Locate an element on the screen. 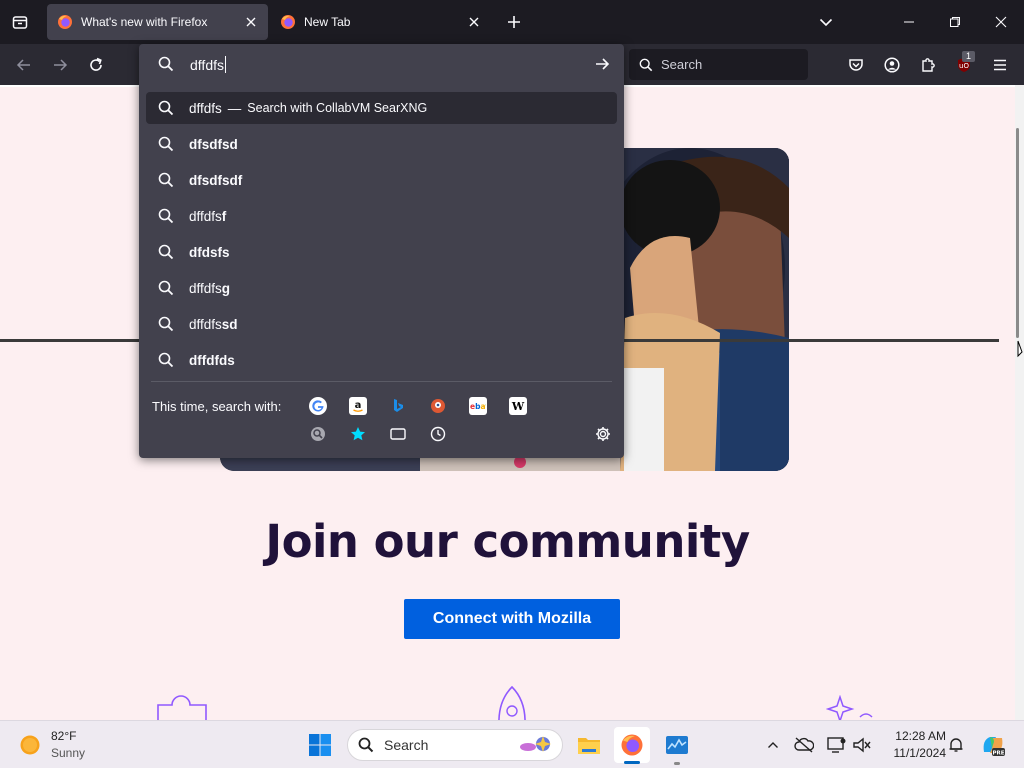 The height and width of the screenshot is (768, 1024). svg-text: W is located at coordinates (518, 406).